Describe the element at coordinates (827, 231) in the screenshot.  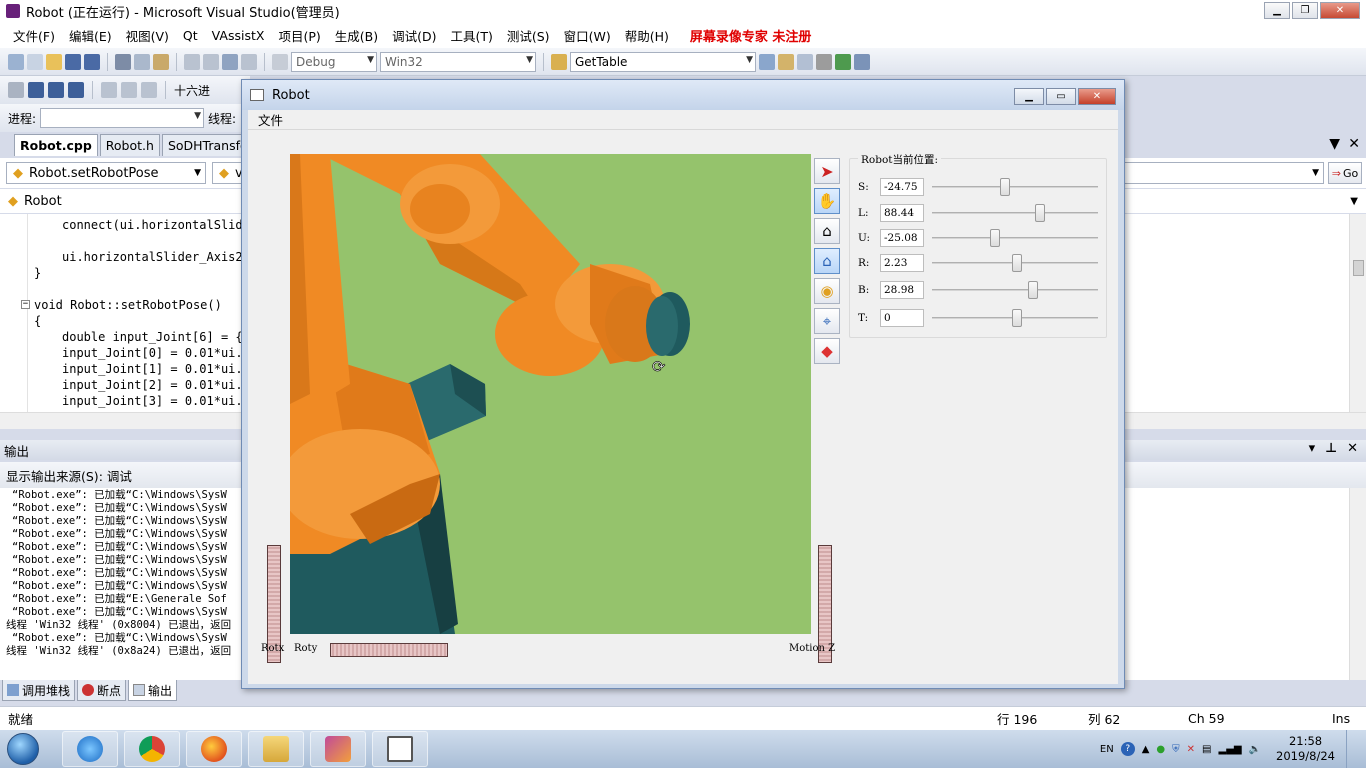
I see `home-view-button: ⌂` at that location.